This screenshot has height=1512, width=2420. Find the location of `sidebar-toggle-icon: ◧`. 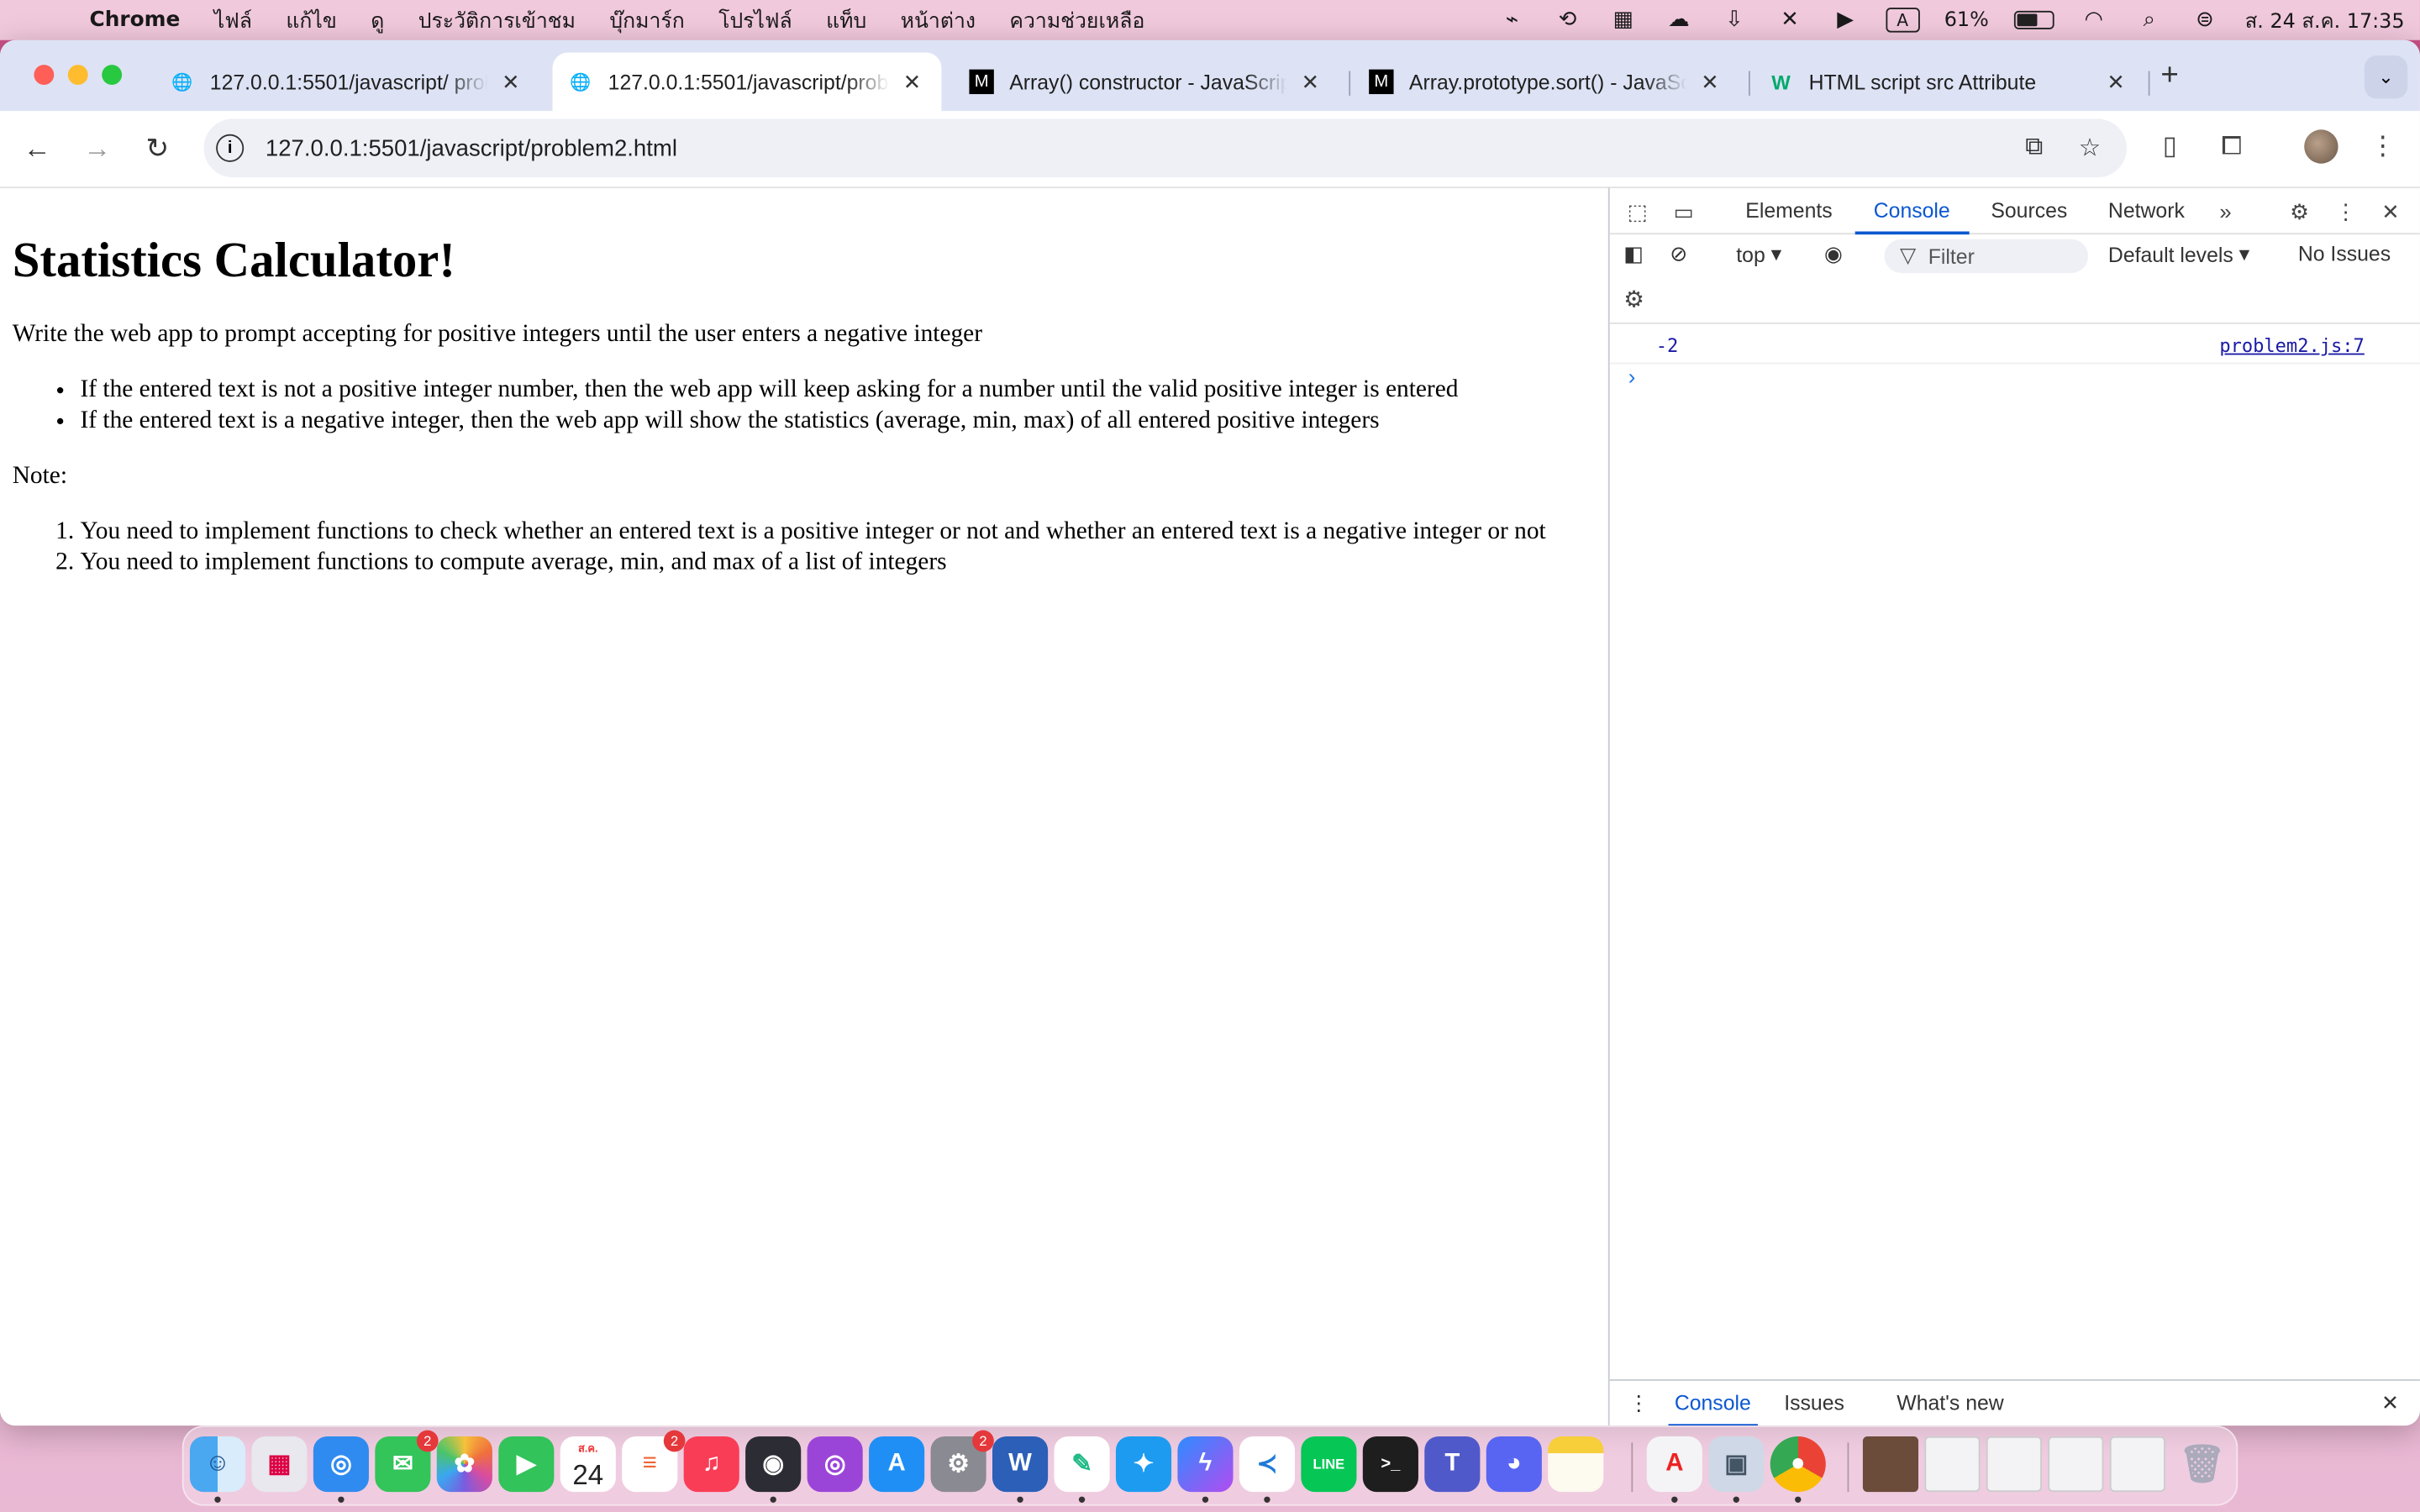

sidebar-toggle-icon: ◧ is located at coordinates (1633, 254).